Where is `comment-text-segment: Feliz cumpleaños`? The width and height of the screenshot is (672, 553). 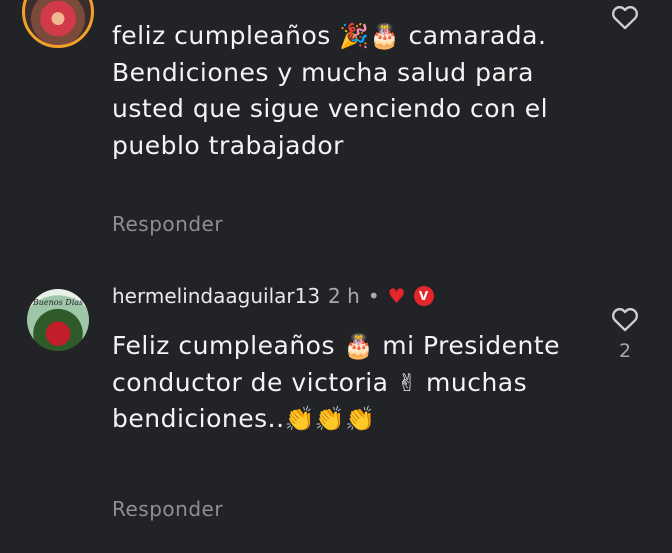 comment-text-segment: Feliz cumpleaños is located at coordinates (223, 345).